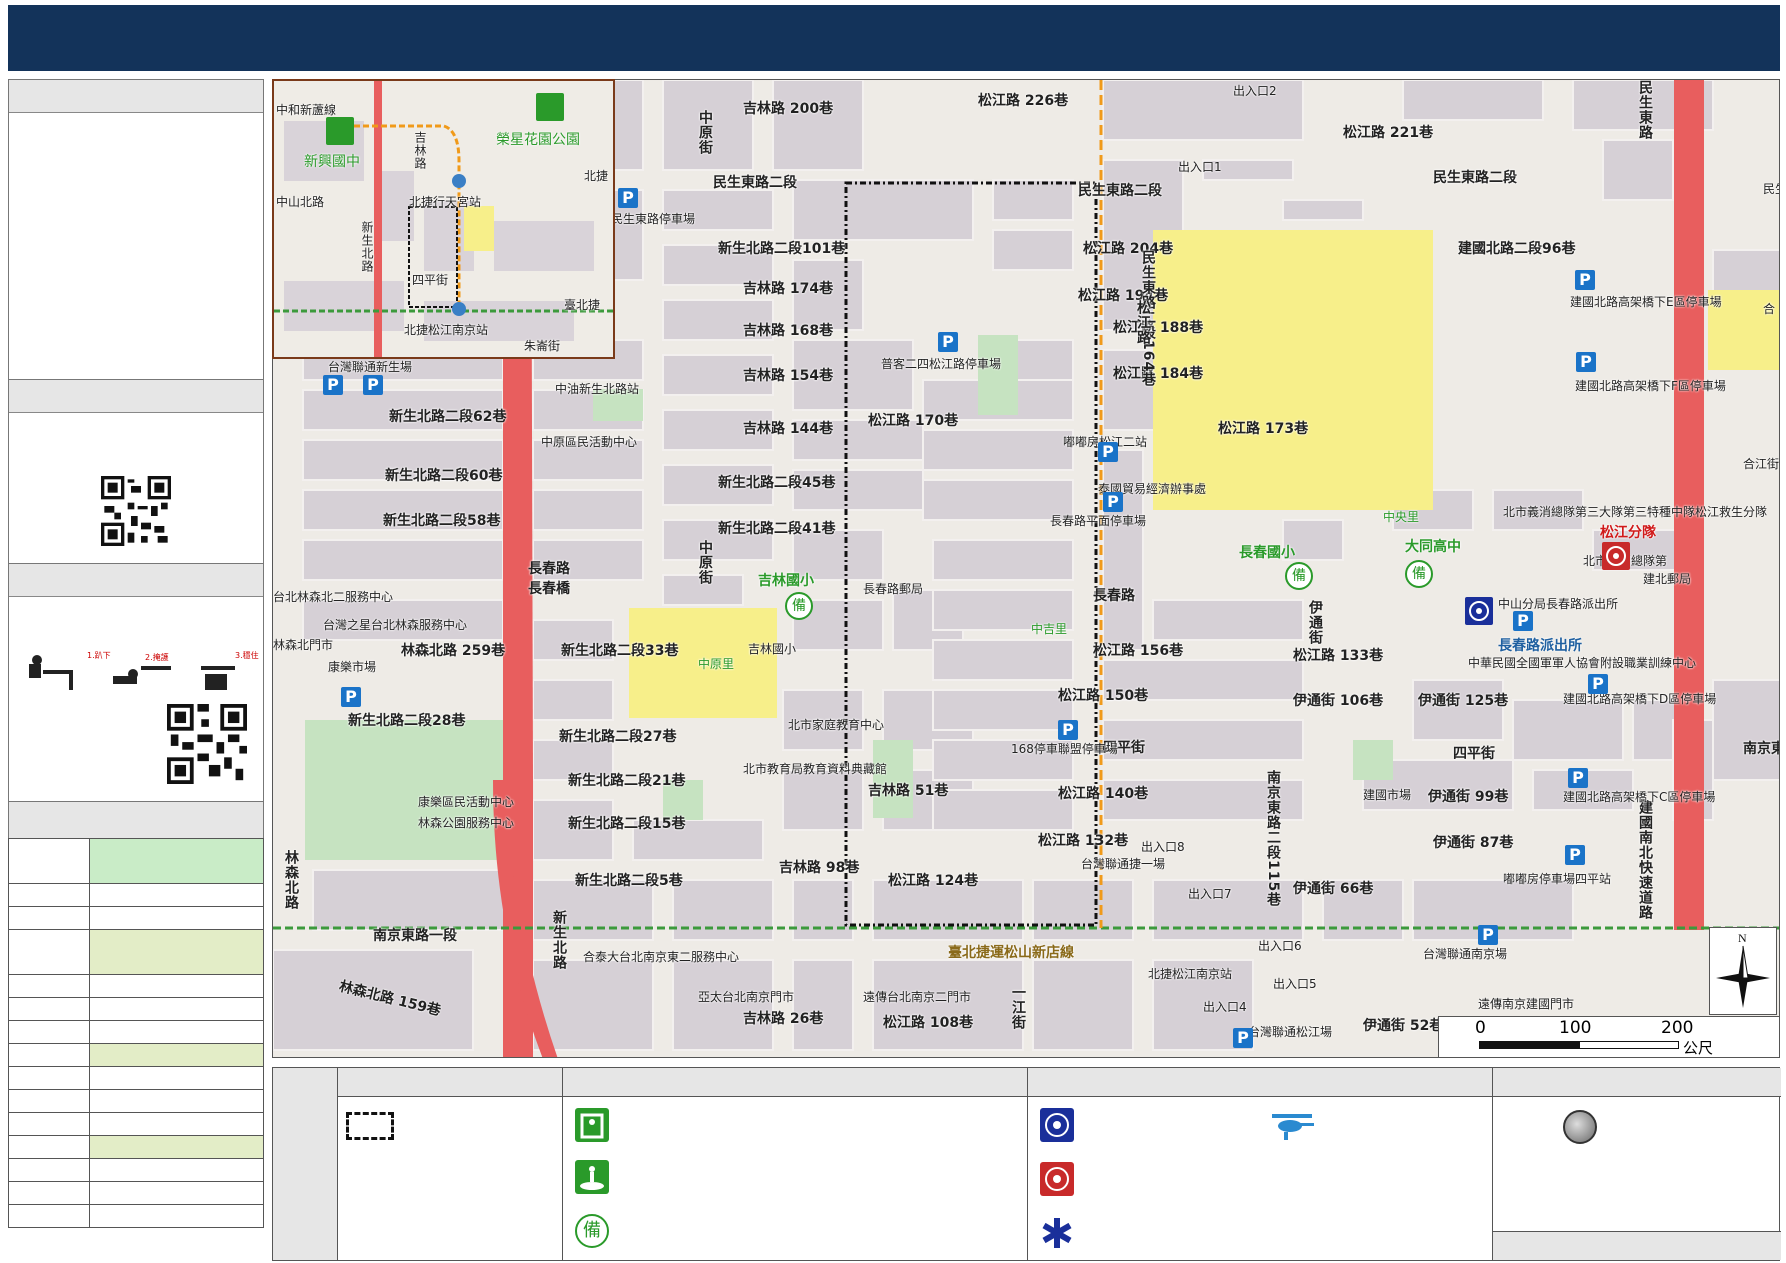 Image resolution: width=1786 pixels, height=1263 pixels. I want to click on road-label: 新生北路二段60巷, so click(444, 476).